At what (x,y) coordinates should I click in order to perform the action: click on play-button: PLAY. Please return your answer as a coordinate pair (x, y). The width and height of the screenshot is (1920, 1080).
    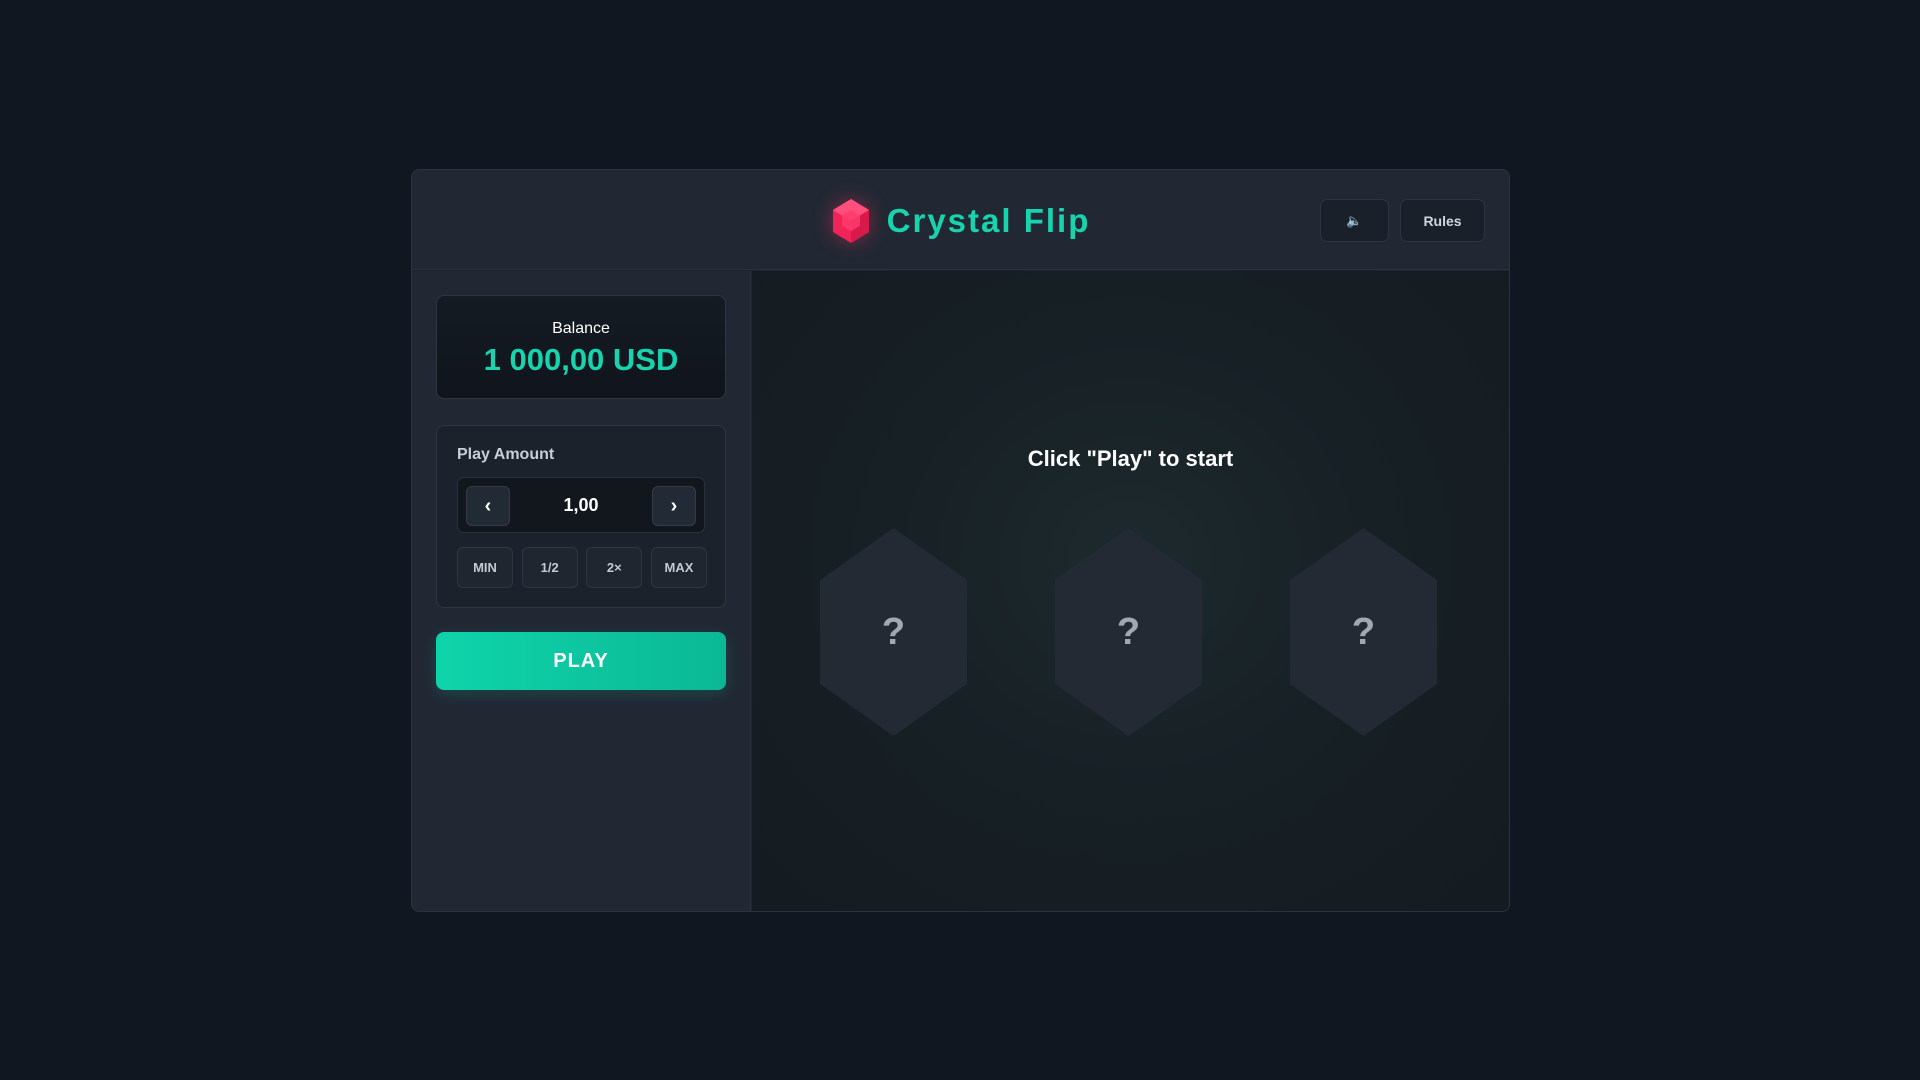
    Looking at the image, I should click on (581, 661).